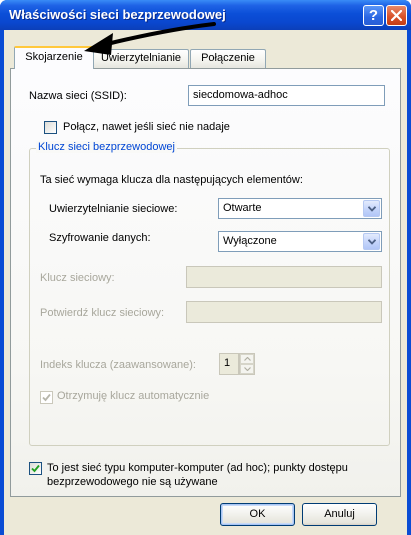  I want to click on window-title: Właściwości sieci bezprzewodowej, so click(117, 14).